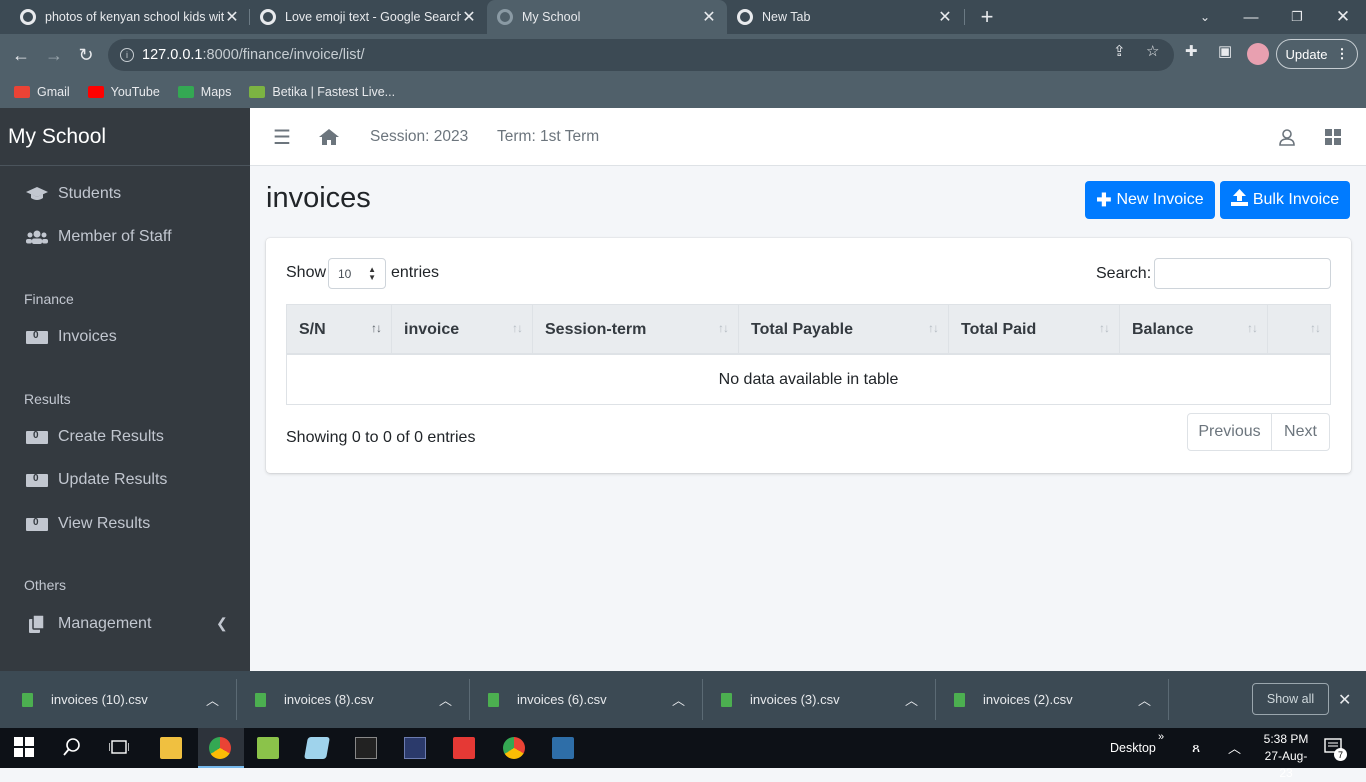 The width and height of the screenshot is (1366, 782). Describe the element at coordinates (282, 137) in the screenshot. I see `hamburger-menu-icon: ☰` at that location.